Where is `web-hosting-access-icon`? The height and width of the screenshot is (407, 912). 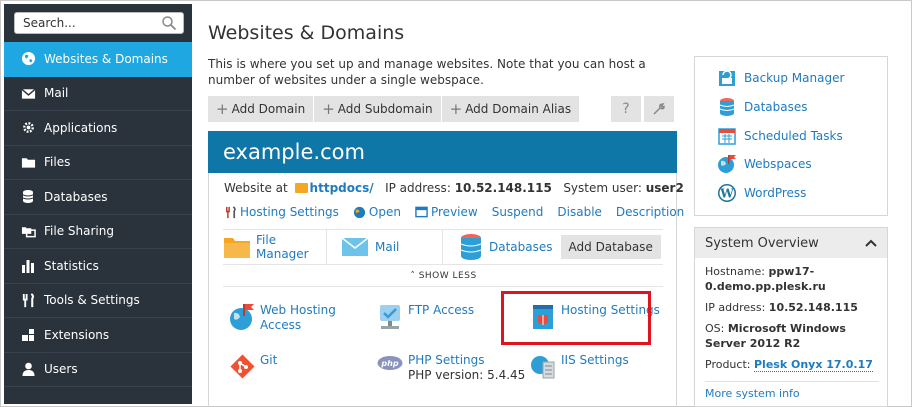 web-hosting-access-icon is located at coordinates (242, 317).